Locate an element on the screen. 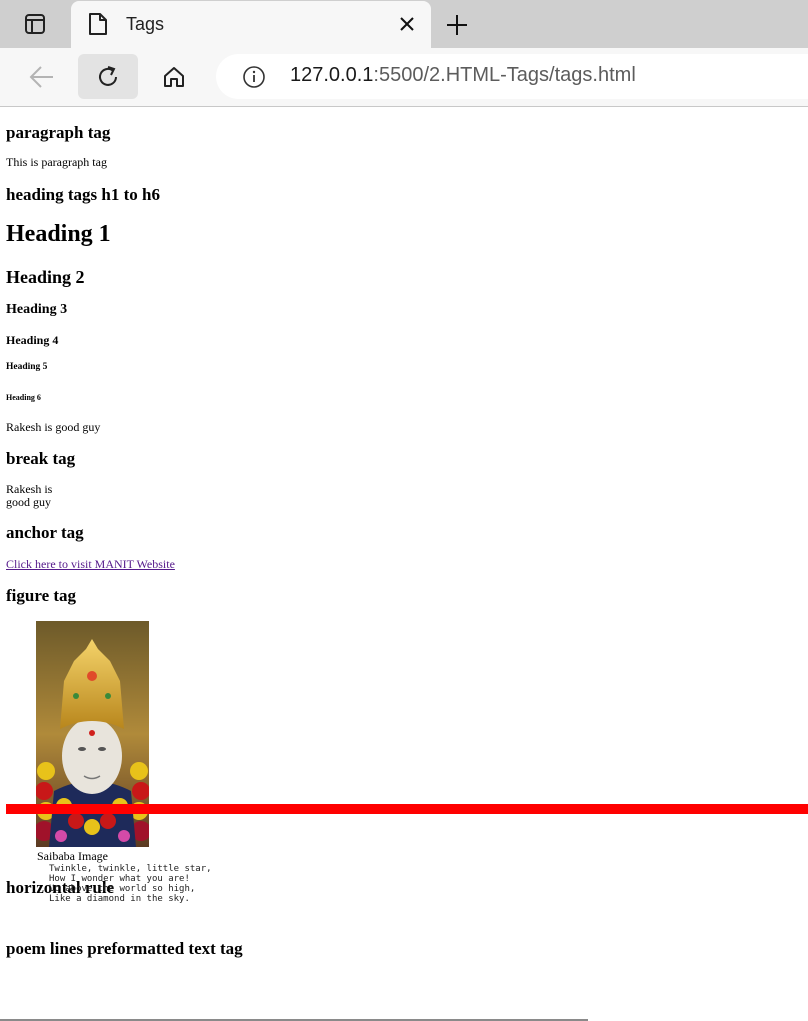  heading-tags-heading: heading tags h1 to h6 is located at coordinates (83, 194).